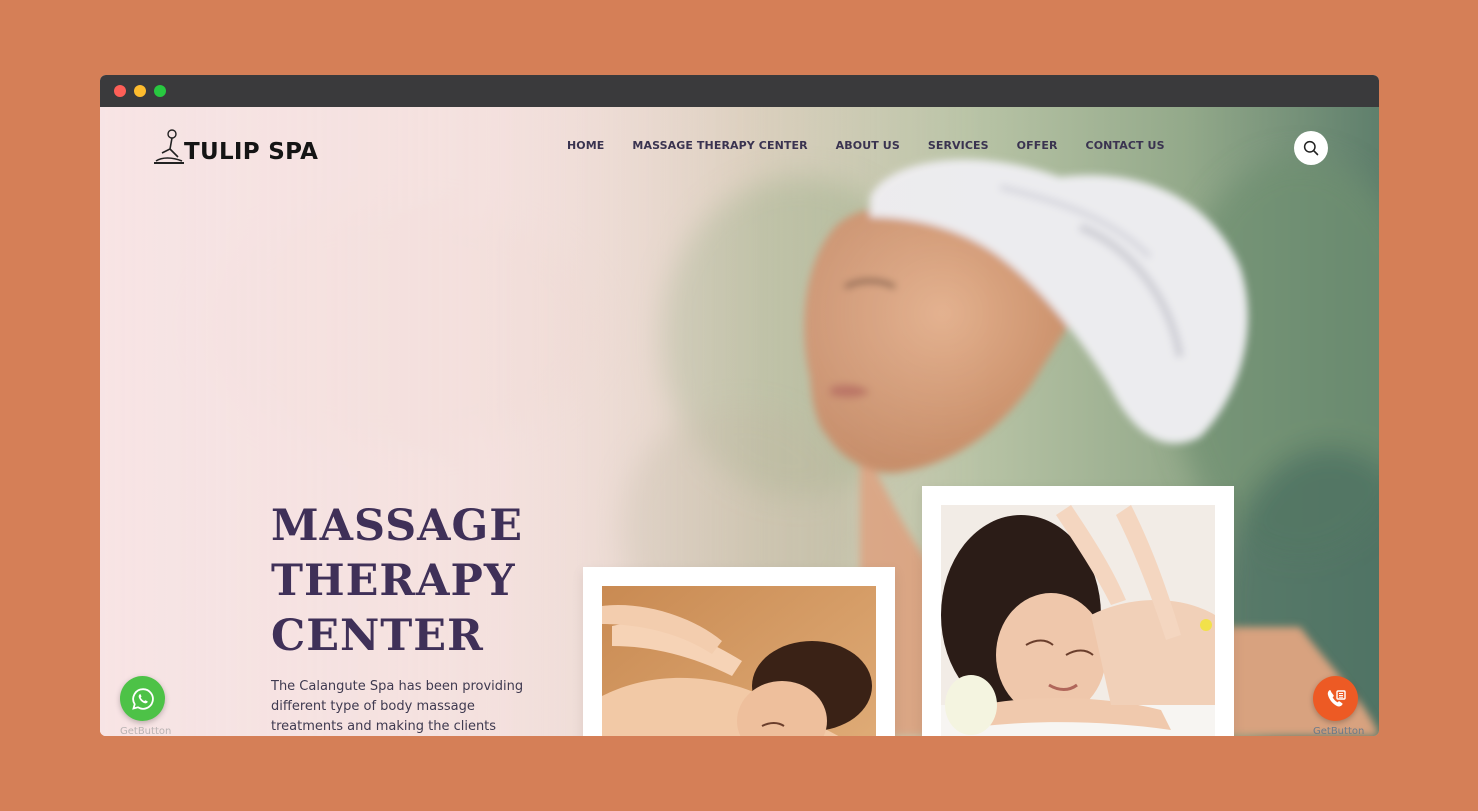 The width and height of the screenshot is (1478, 811). I want to click on getbutton-label-left: GetButton, so click(146, 731).